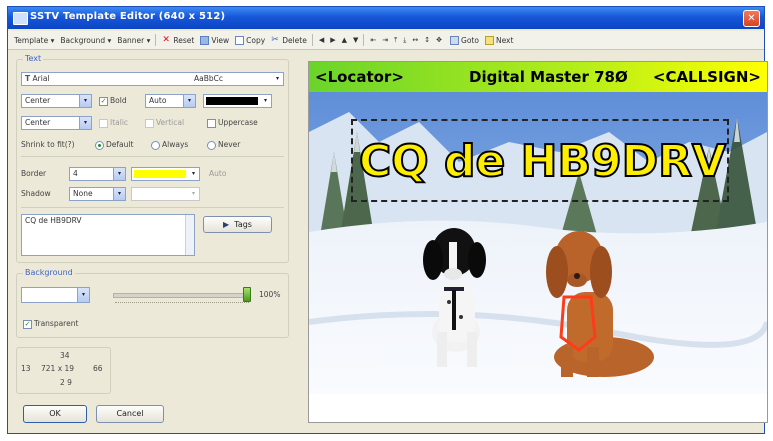 The width and height of the screenshot is (773, 441). Describe the element at coordinates (226, 224) in the screenshot. I see `play-icon: ▶` at that location.